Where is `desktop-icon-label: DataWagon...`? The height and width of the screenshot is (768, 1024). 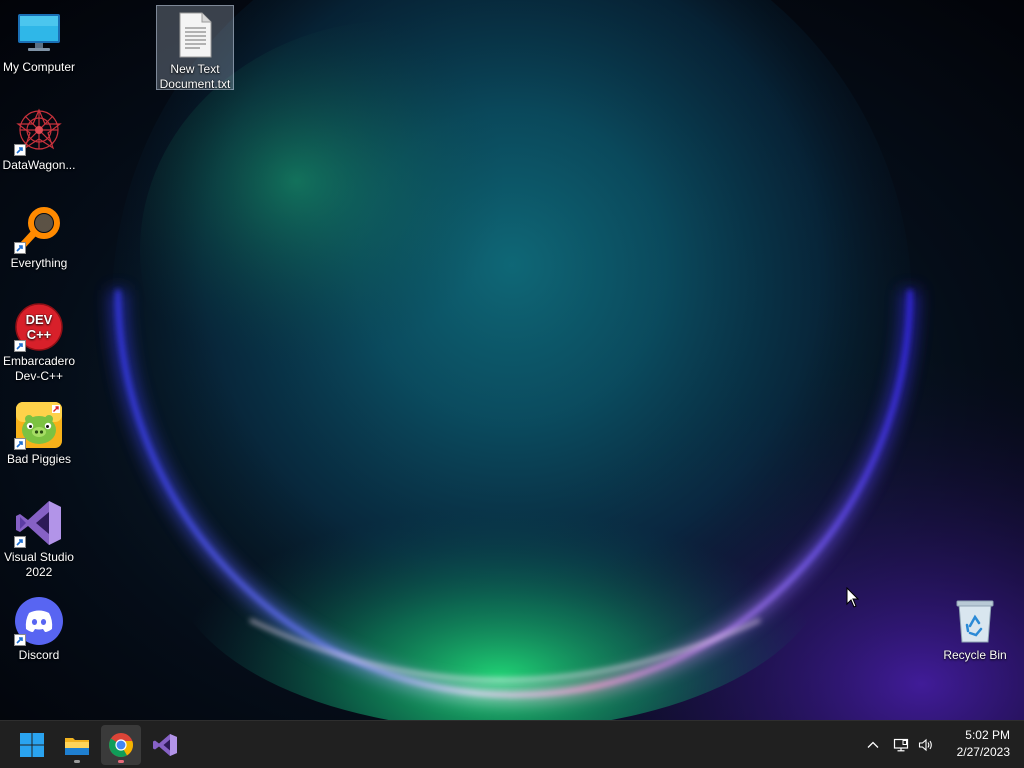
desktop-icon-label: DataWagon... is located at coordinates (39, 165).